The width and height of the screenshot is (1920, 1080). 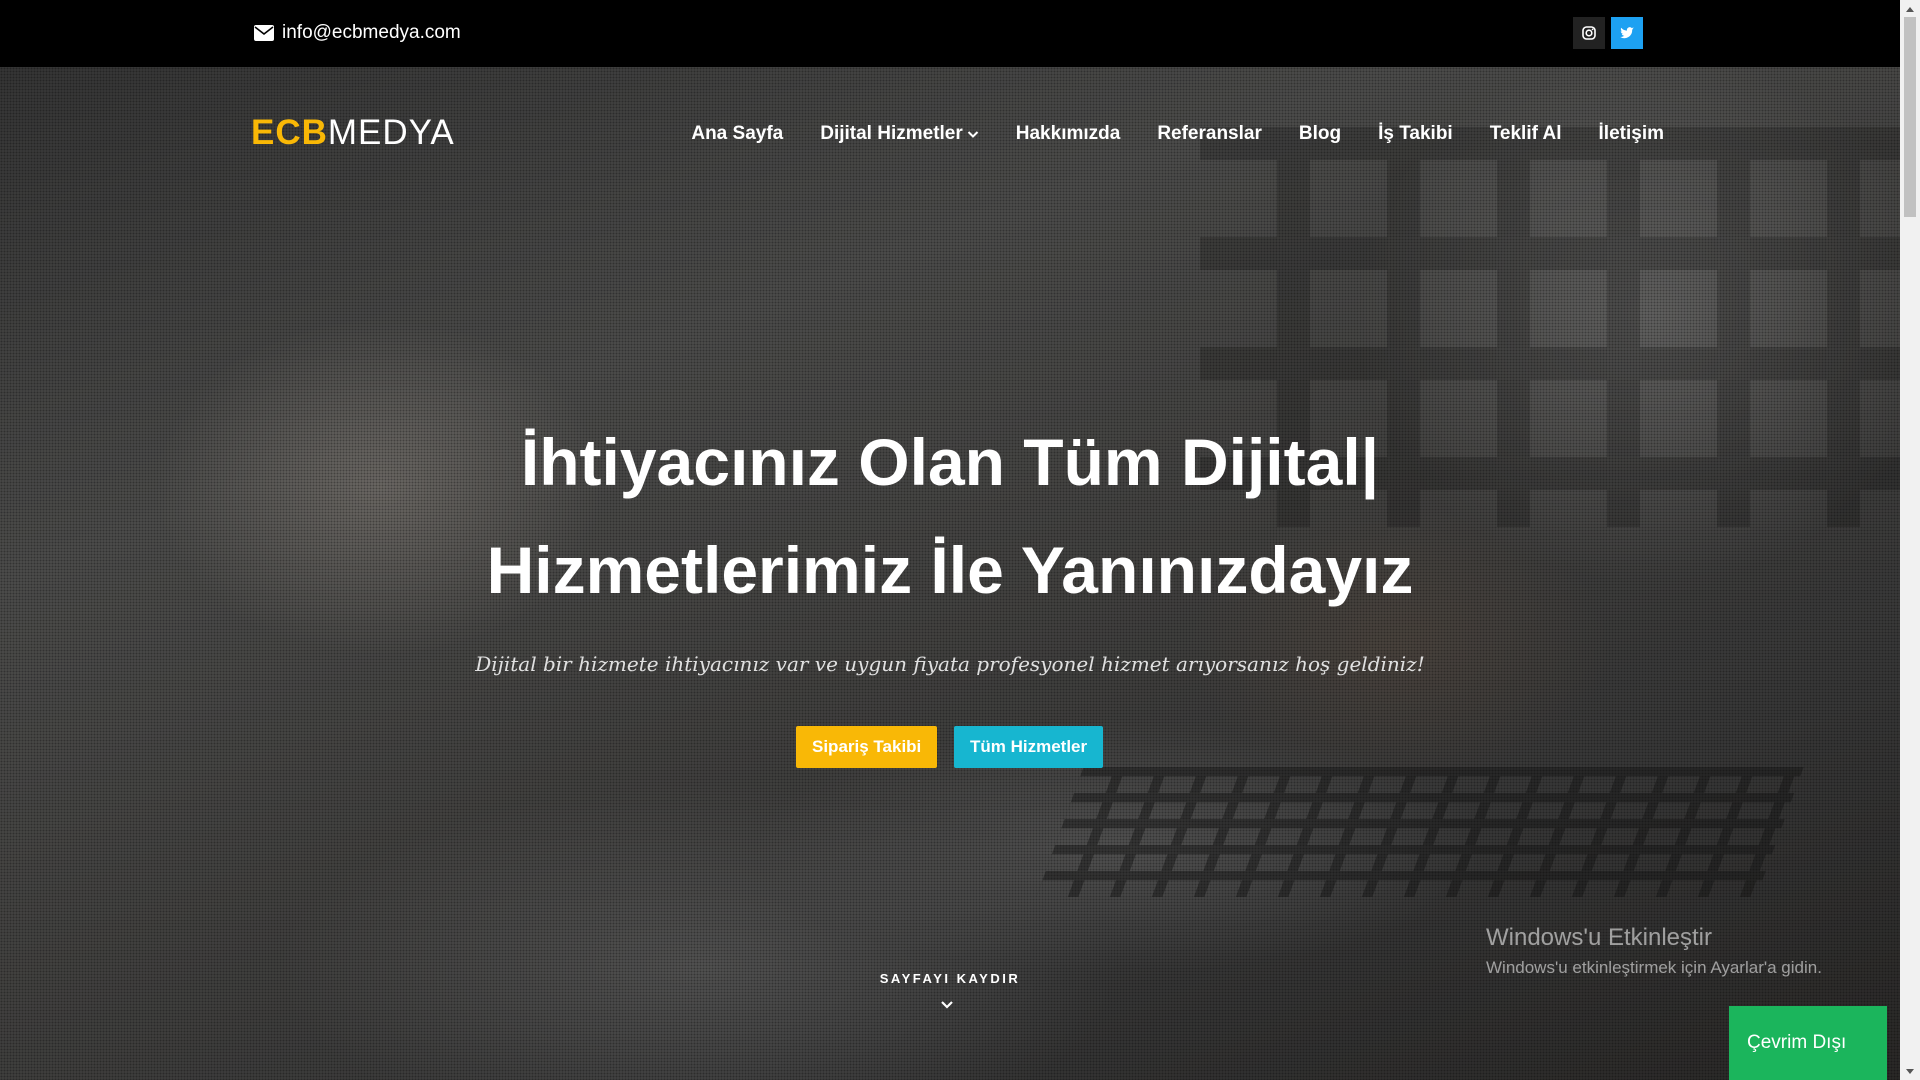 I want to click on nav-item-iletisim: İletişim, so click(x=1631, y=134).